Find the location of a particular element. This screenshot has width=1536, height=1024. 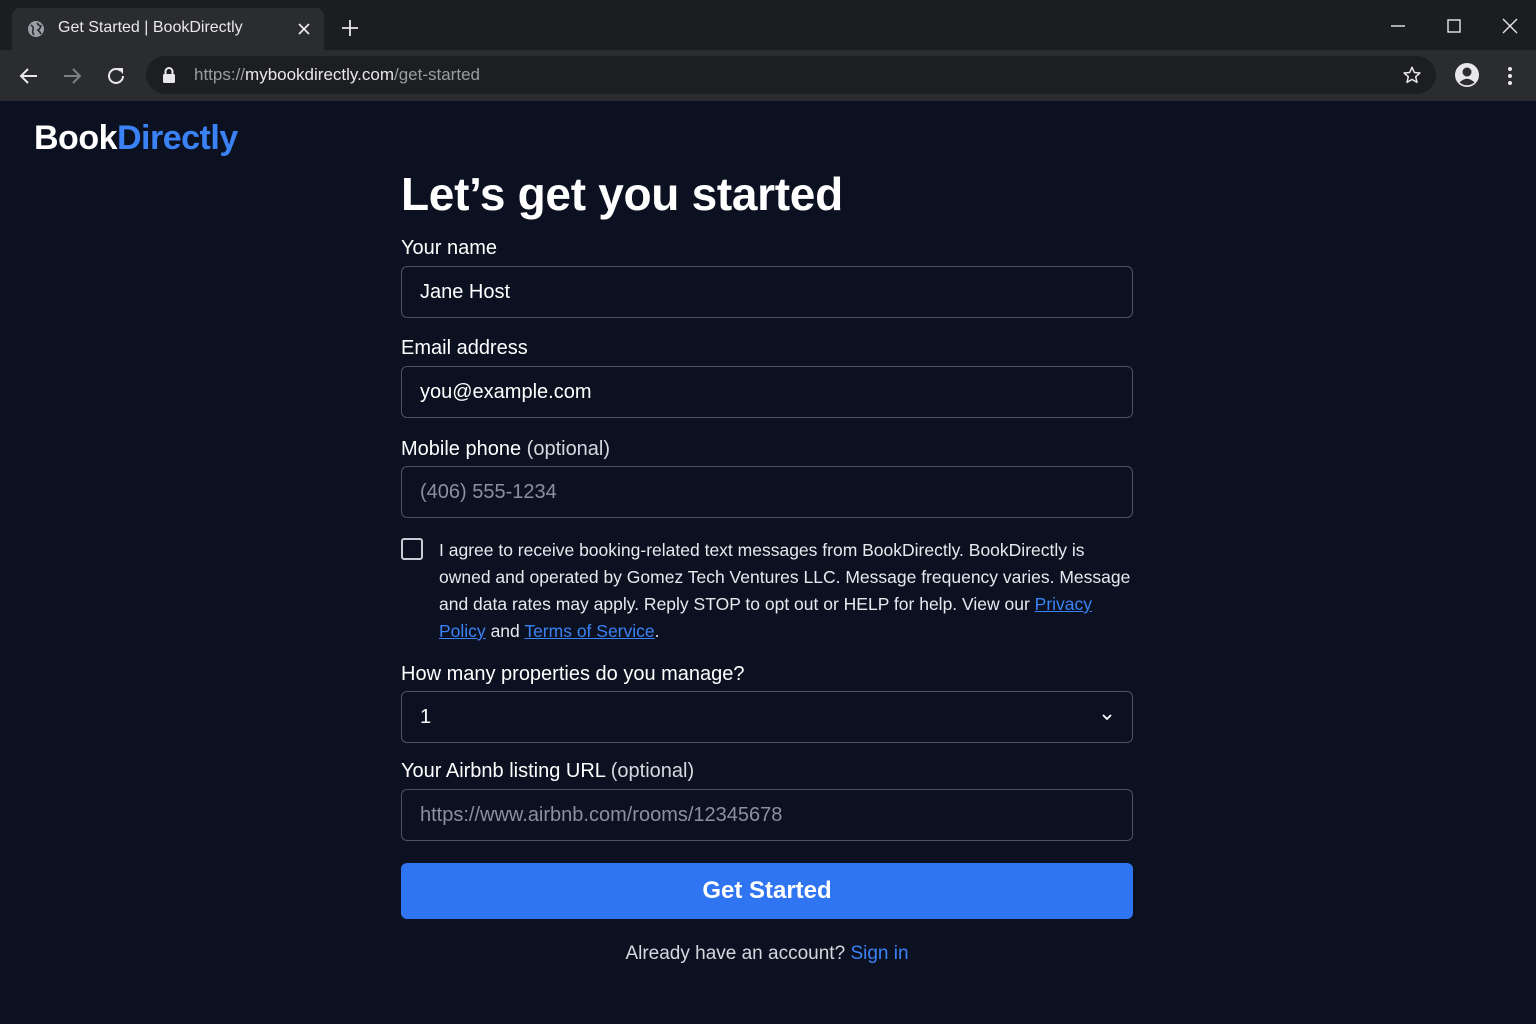

address-bar: https://mybookdirectly.com/get-started is located at coordinates (791, 75).